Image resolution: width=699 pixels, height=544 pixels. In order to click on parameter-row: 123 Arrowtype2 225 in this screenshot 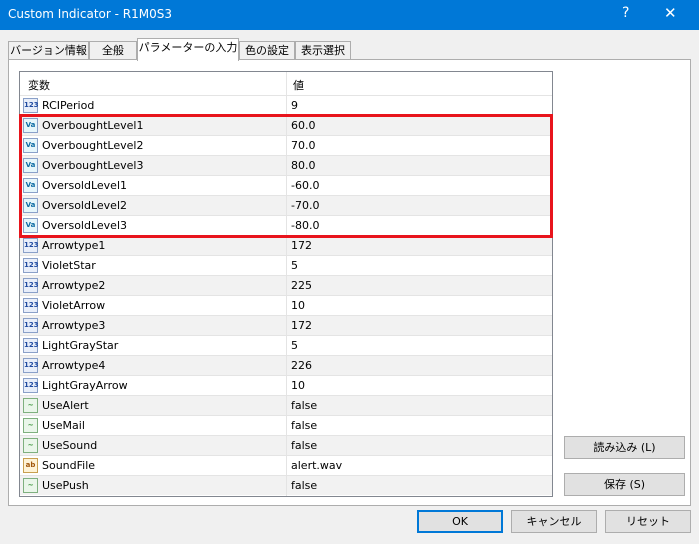, I will do `click(286, 285)`.